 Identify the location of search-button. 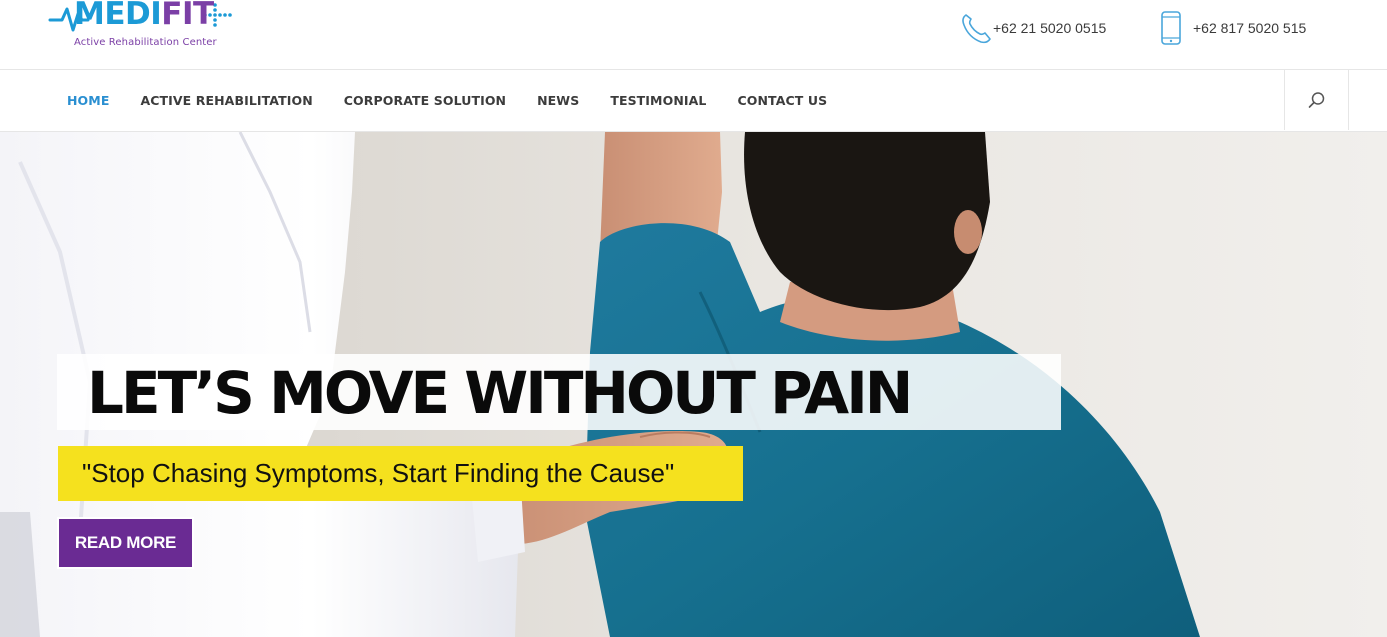
(1316, 100).